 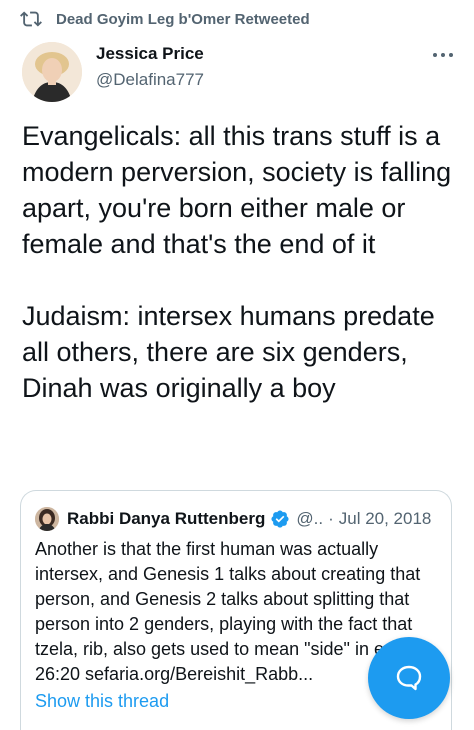 I want to click on quoted-author-avatar, so click(x=47, y=519).